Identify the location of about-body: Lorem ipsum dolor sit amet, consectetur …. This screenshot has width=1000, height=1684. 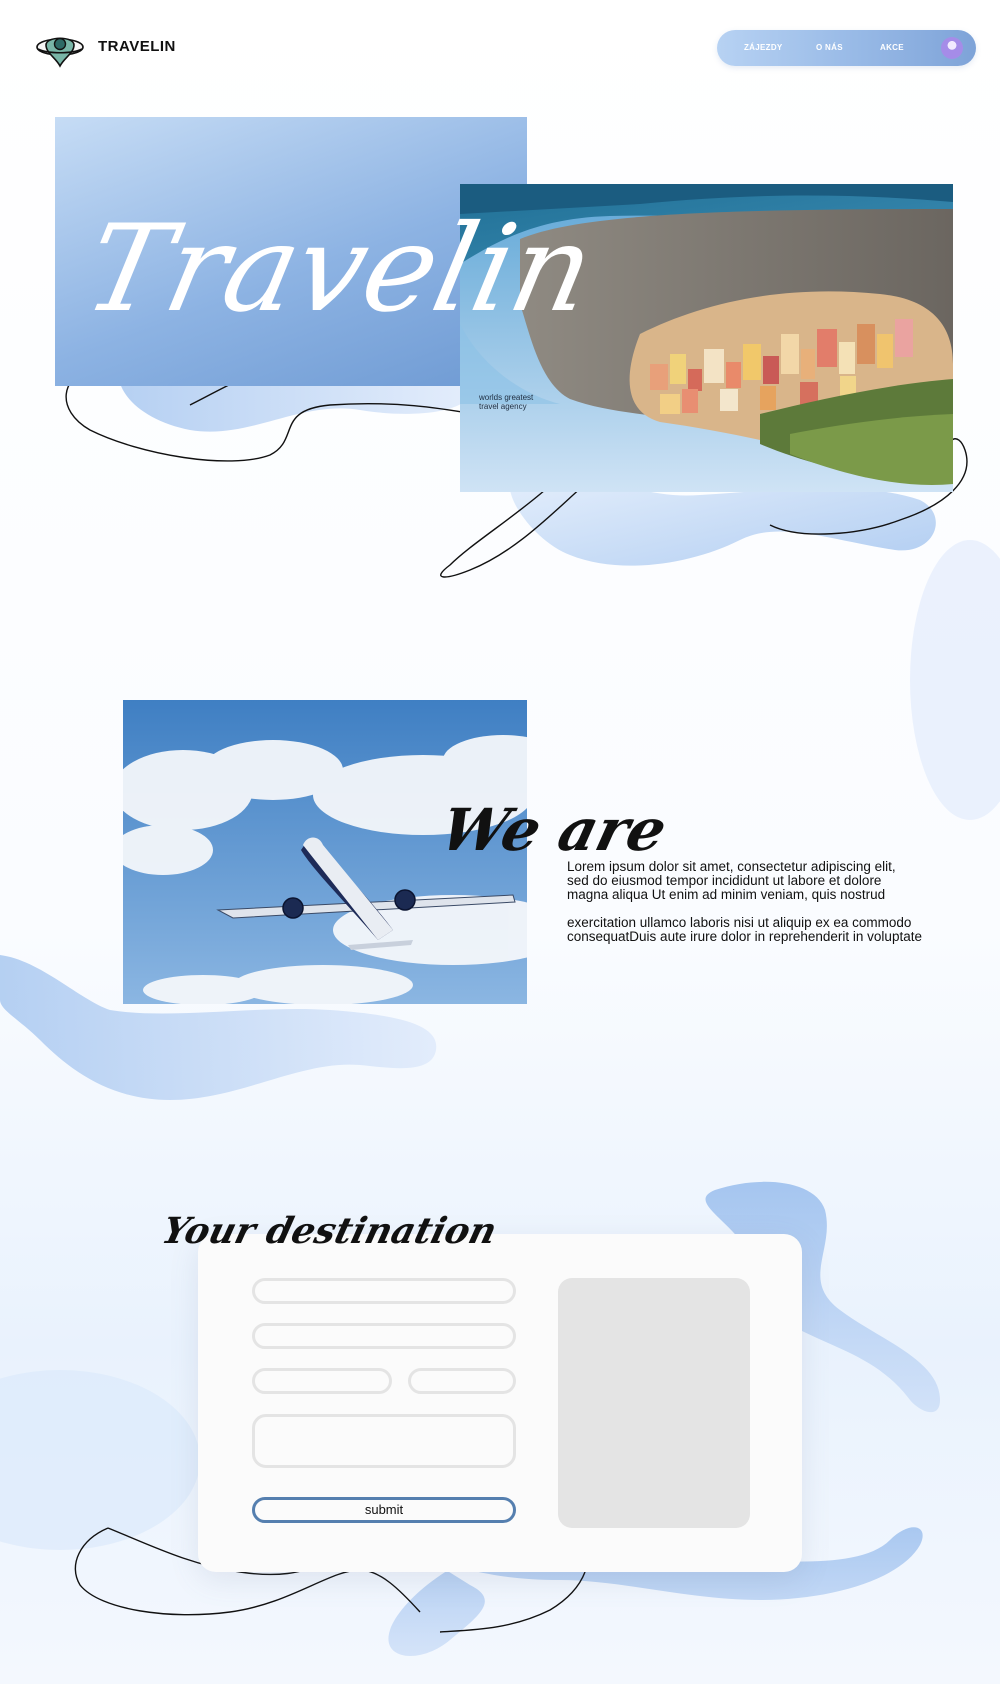
(772, 909).